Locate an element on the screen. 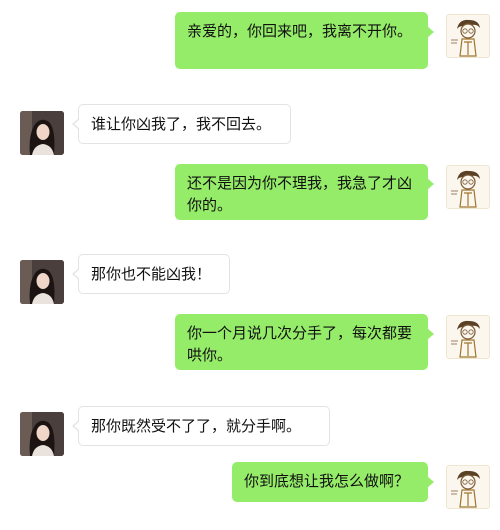 This screenshot has height=530, width=500. message-bubble-sent: 你到底想让我怎么做啊？ is located at coordinates (333, 482).